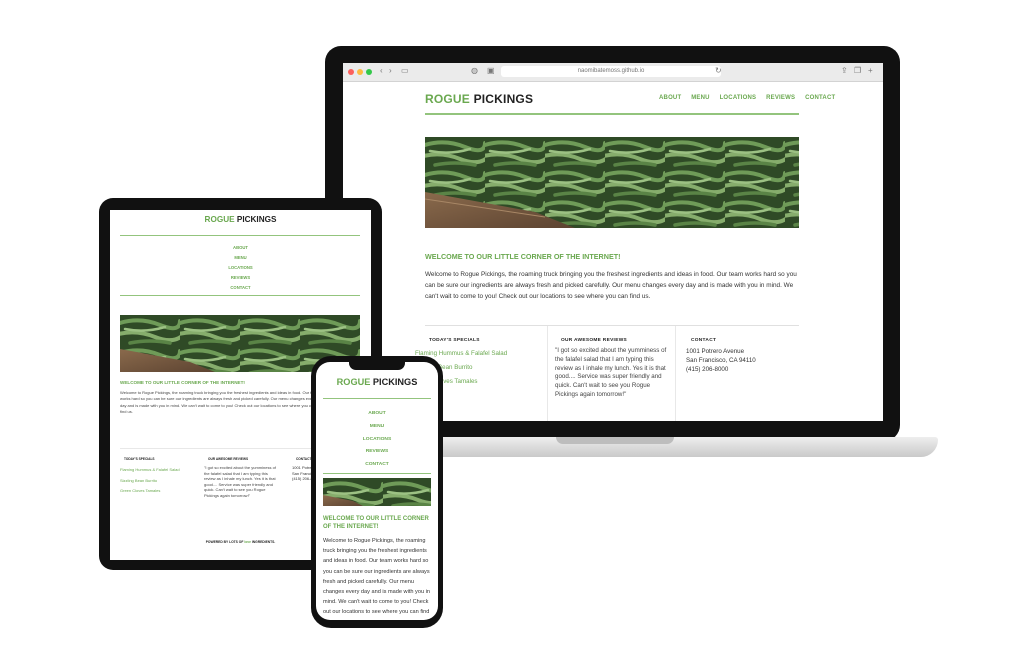  Describe the element at coordinates (718, 70) in the screenshot. I see `reload-icon: ↻` at that location.